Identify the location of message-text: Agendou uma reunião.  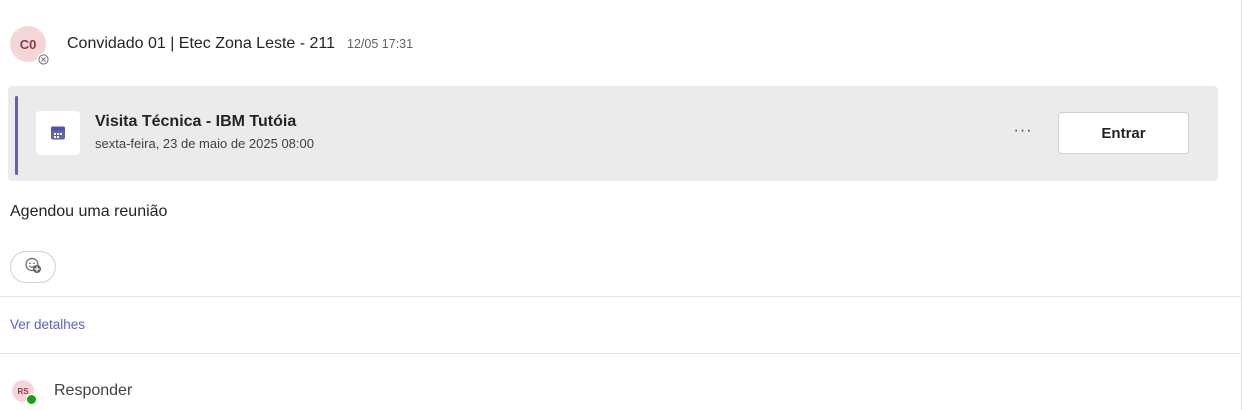
(89, 211).